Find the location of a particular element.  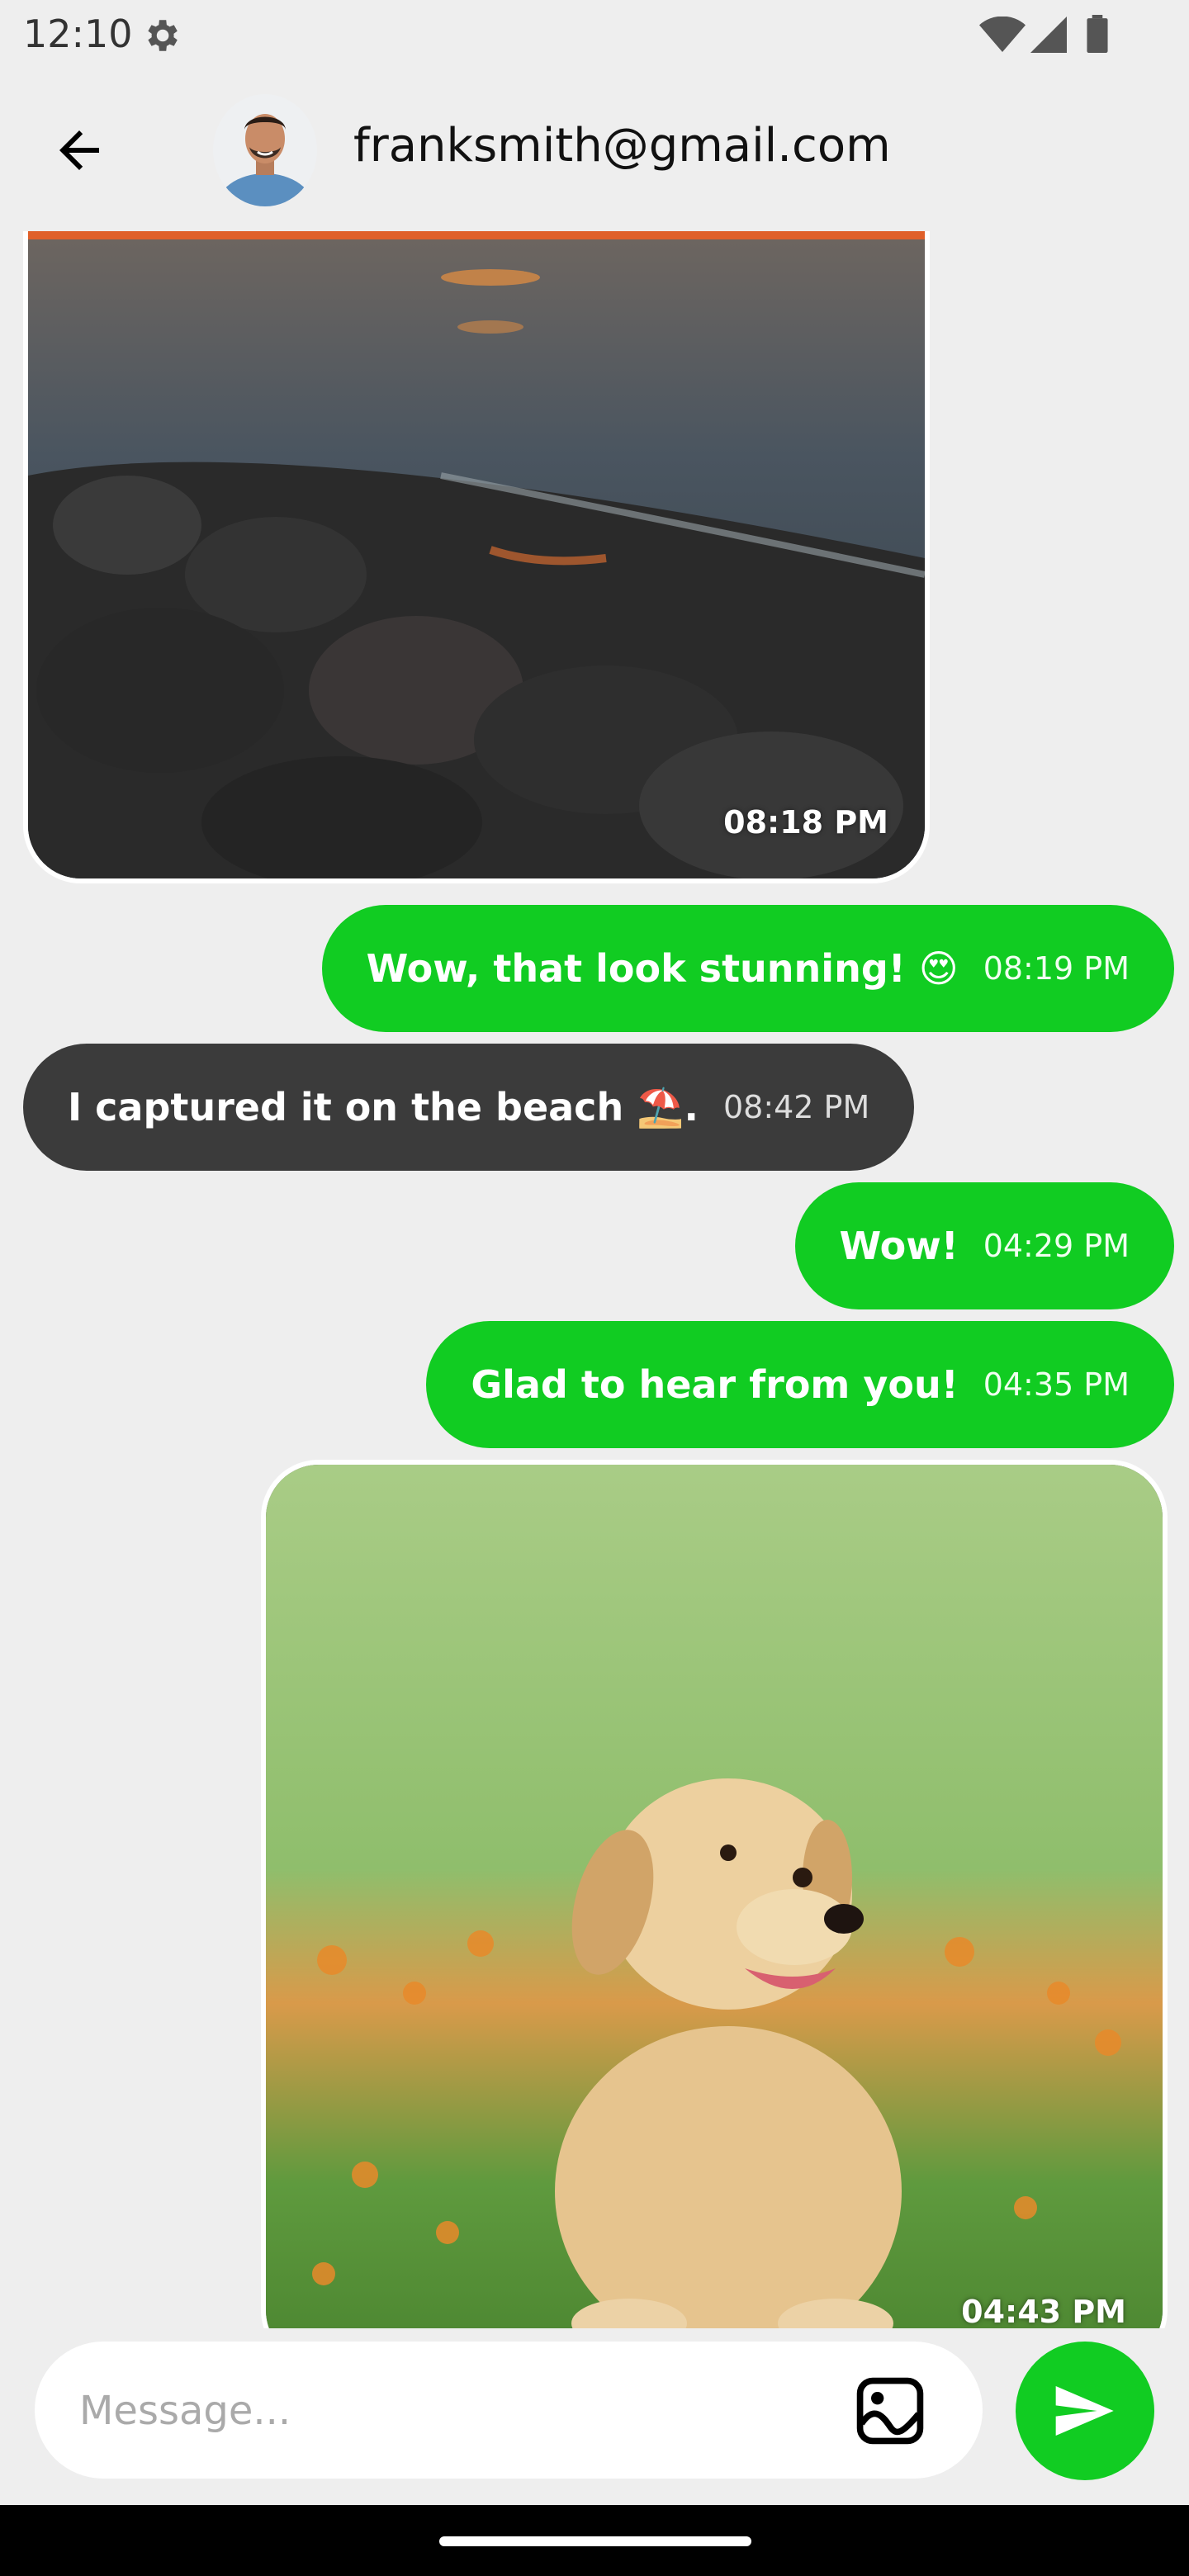

avatar is located at coordinates (265, 150).